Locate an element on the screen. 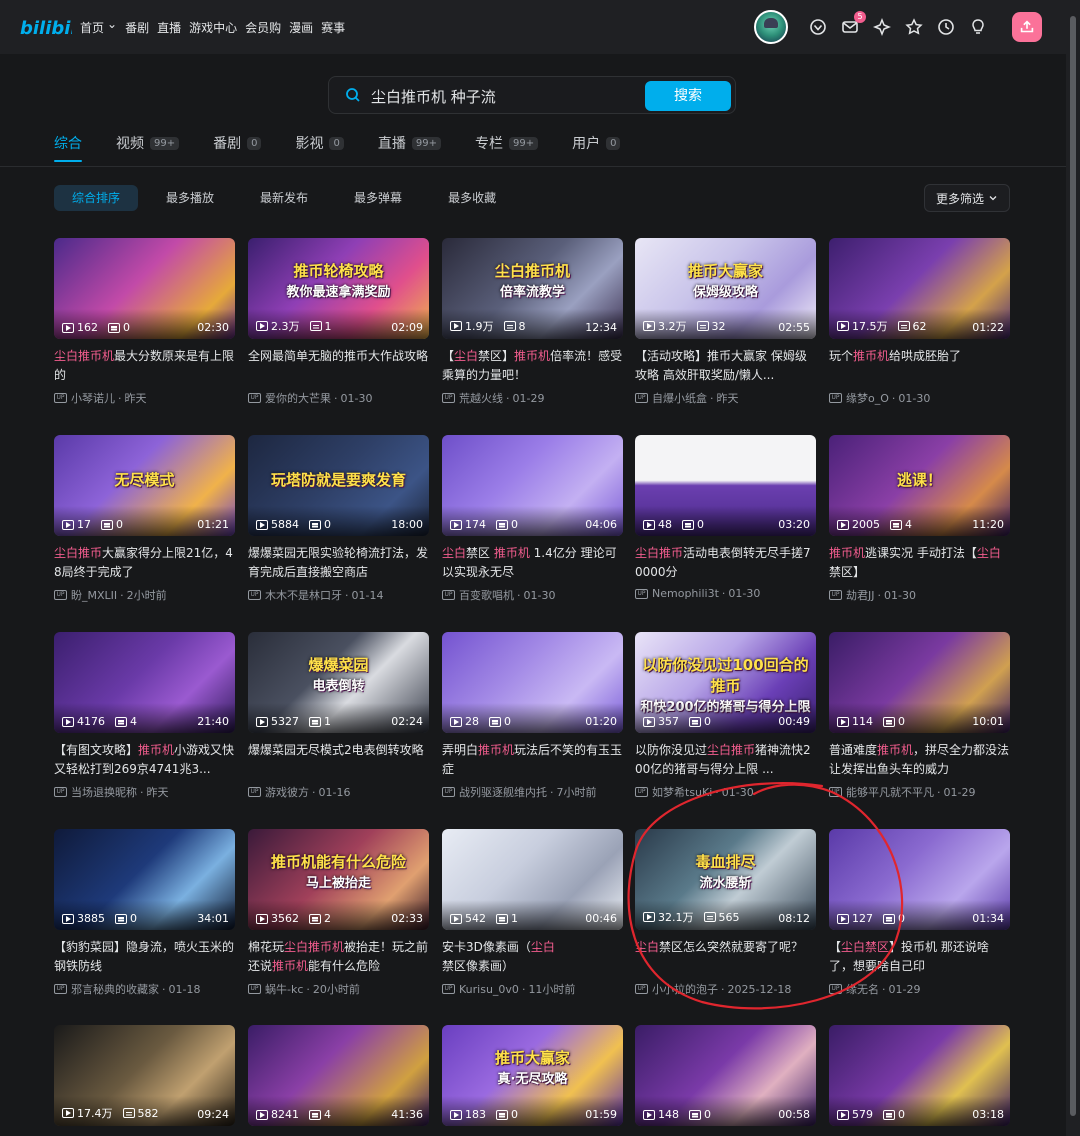 This screenshot has width=1080, height=1136. video-title: 安卡3D像素画（尘白禁区像素画） is located at coordinates (532, 957).